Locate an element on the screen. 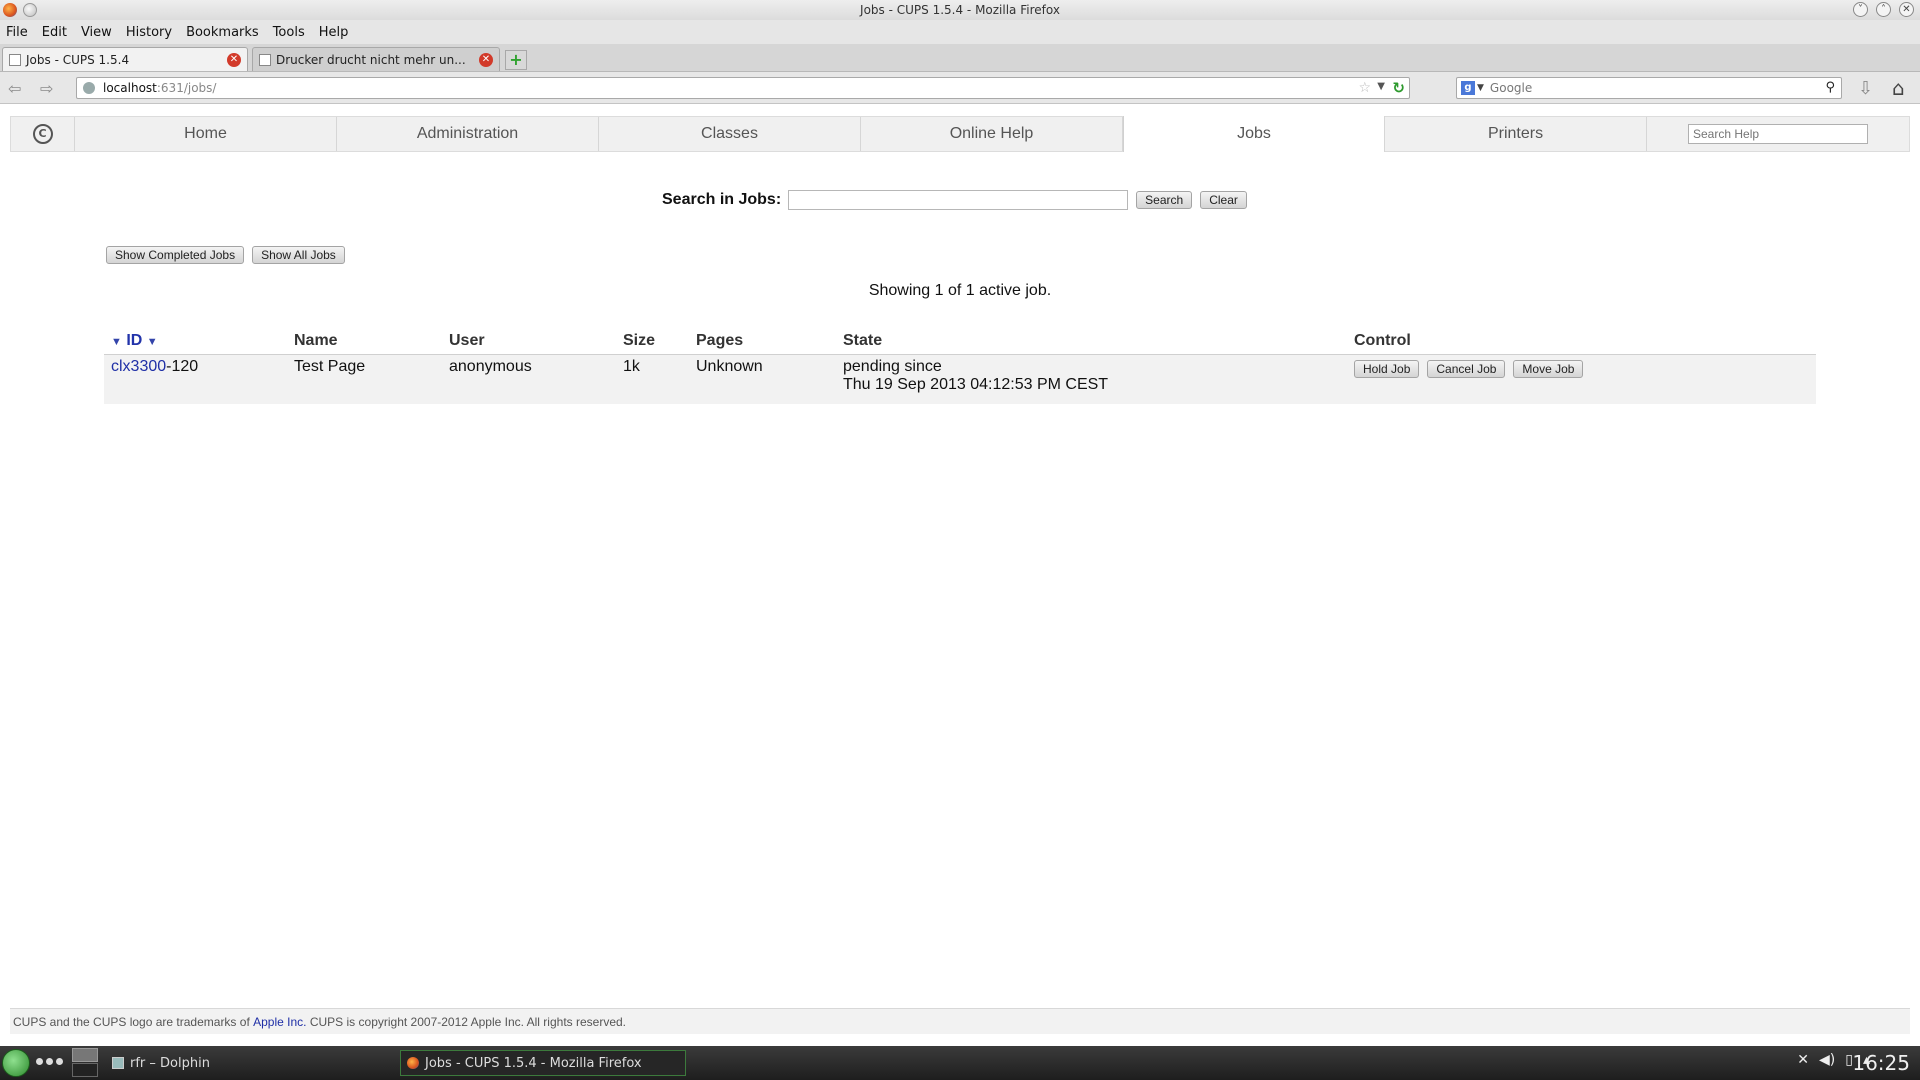 Image resolution: width=1920 pixels, height=1080 pixels. application-launcher-icon is located at coordinates (16, 1063).